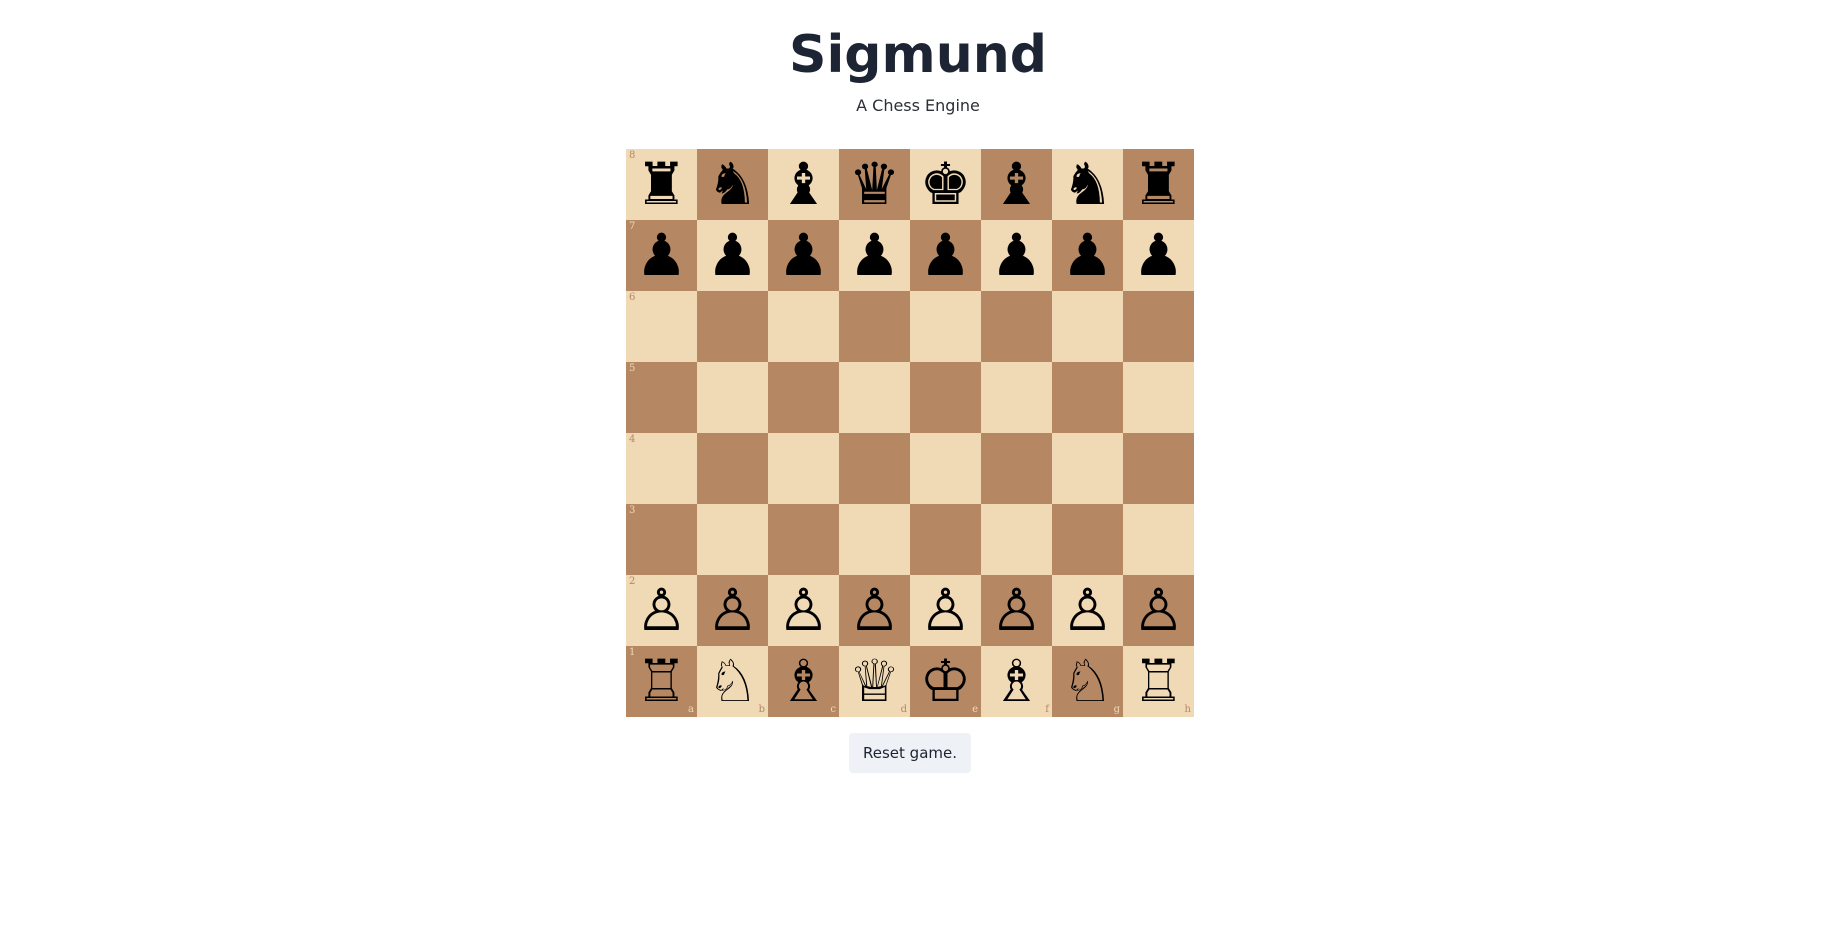 The width and height of the screenshot is (1836, 936). What do you see at coordinates (803, 397) in the screenshot?
I see `square-c5` at bounding box center [803, 397].